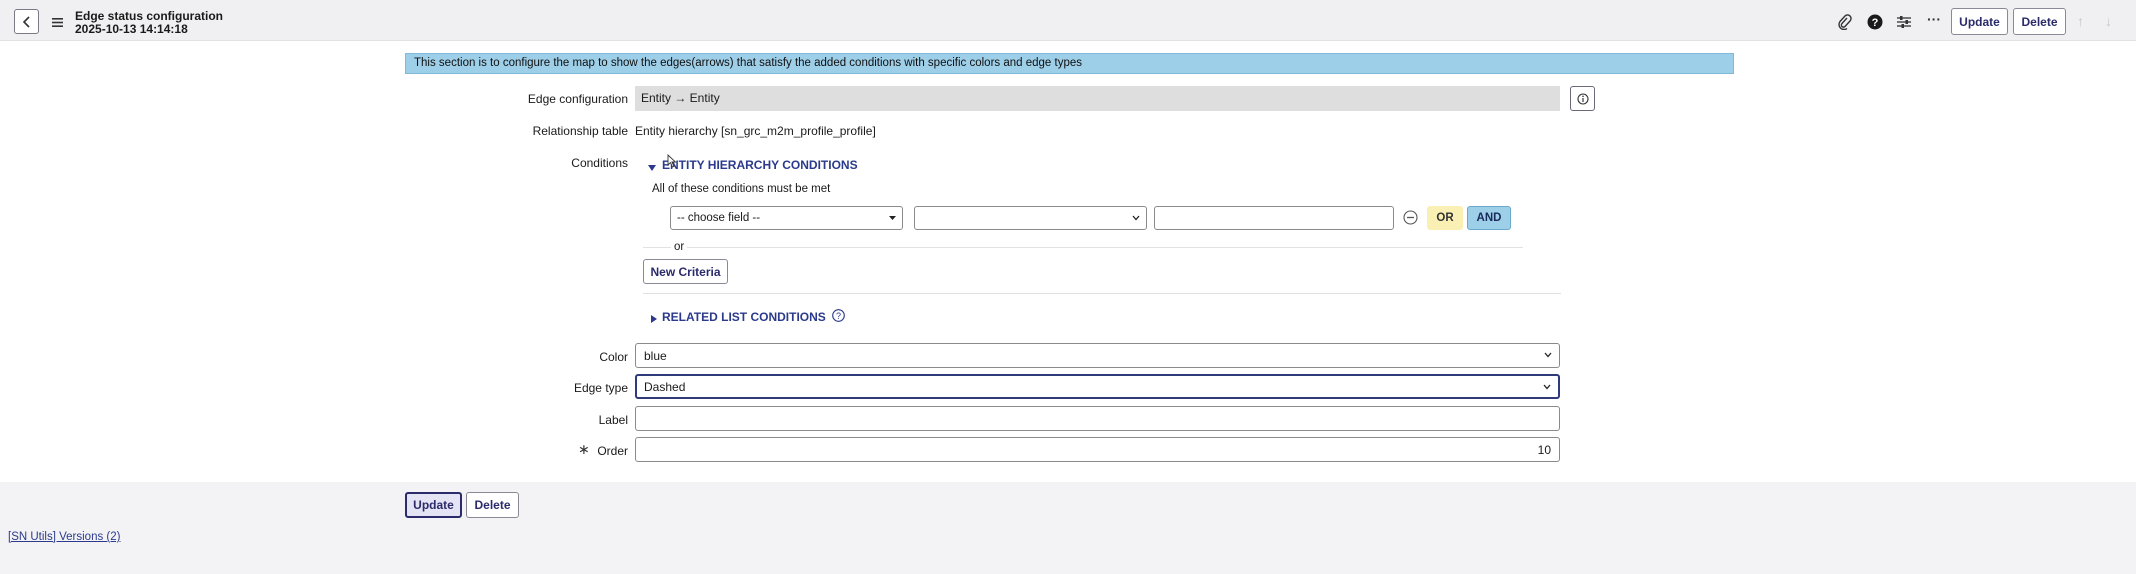 This screenshot has width=2136, height=574. What do you see at coordinates (613, 420) in the screenshot?
I see `label-field-label: Label` at bounding box center [613, 420].